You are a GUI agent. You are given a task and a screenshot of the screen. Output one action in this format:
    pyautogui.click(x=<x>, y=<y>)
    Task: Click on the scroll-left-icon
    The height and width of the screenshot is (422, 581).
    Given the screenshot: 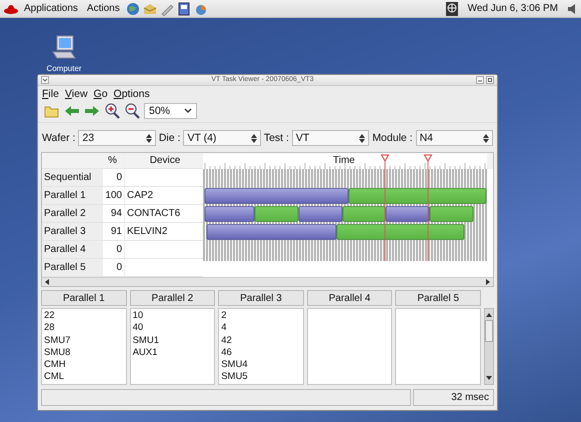 What is the action you would take?
    pyautogui.click(x=47, y=282)
    